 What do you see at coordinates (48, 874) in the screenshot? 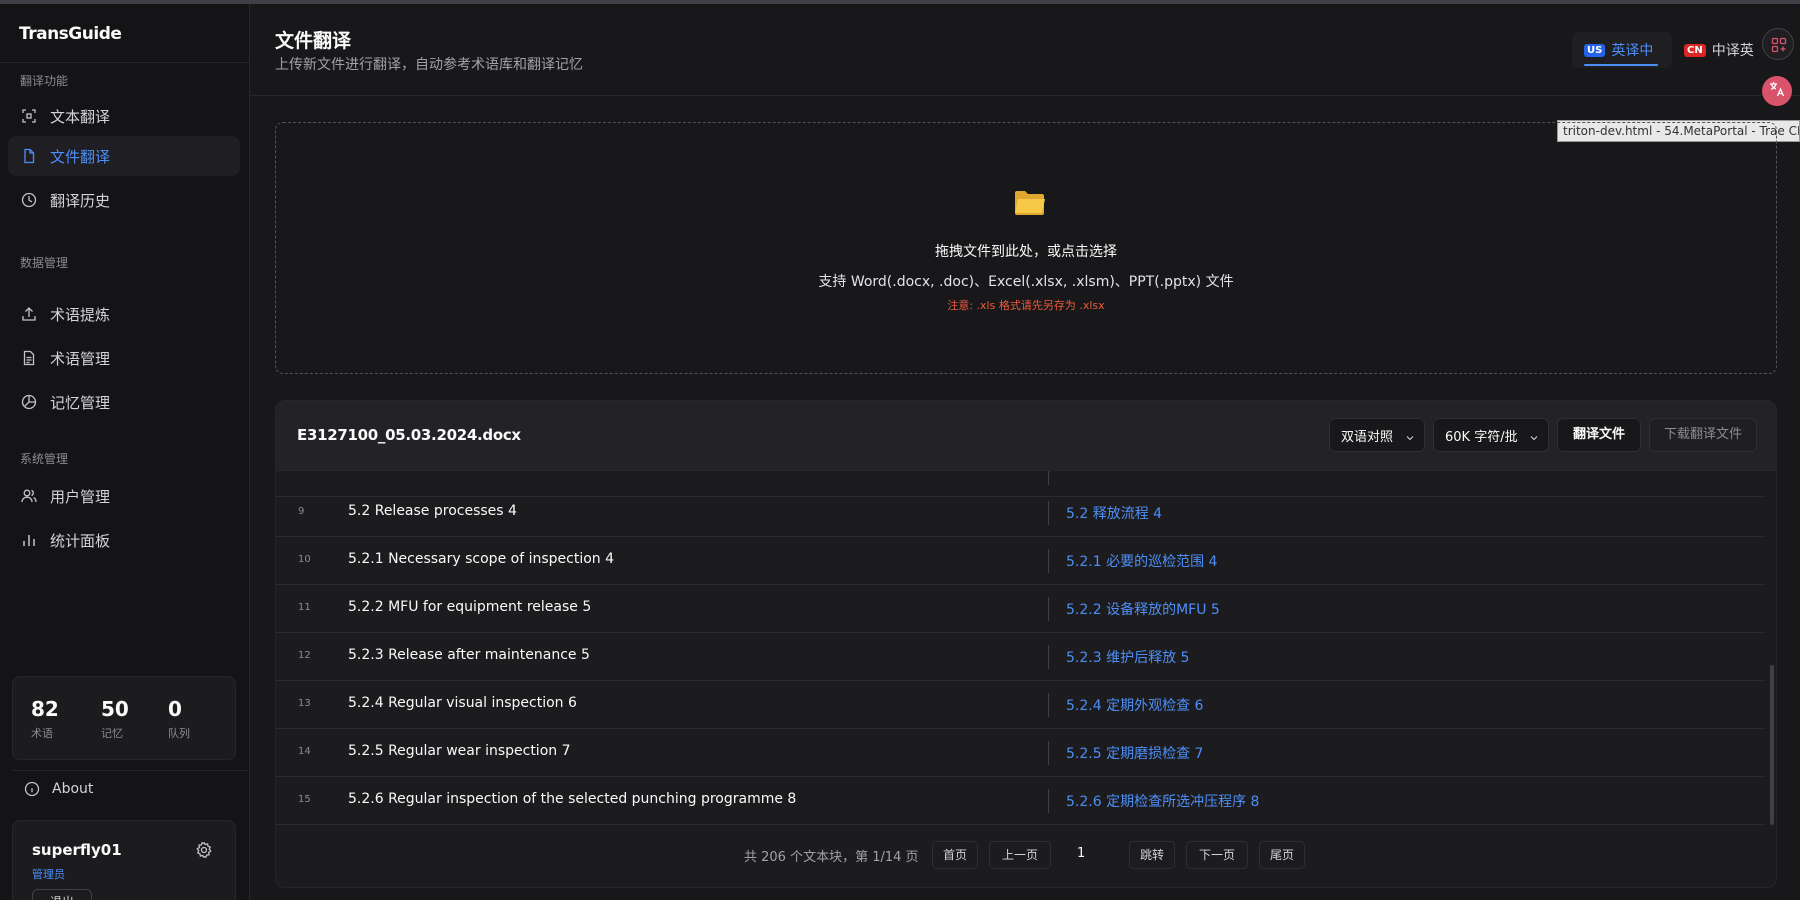
I see `user-role: 管理员` at bounding box center [48, 874].